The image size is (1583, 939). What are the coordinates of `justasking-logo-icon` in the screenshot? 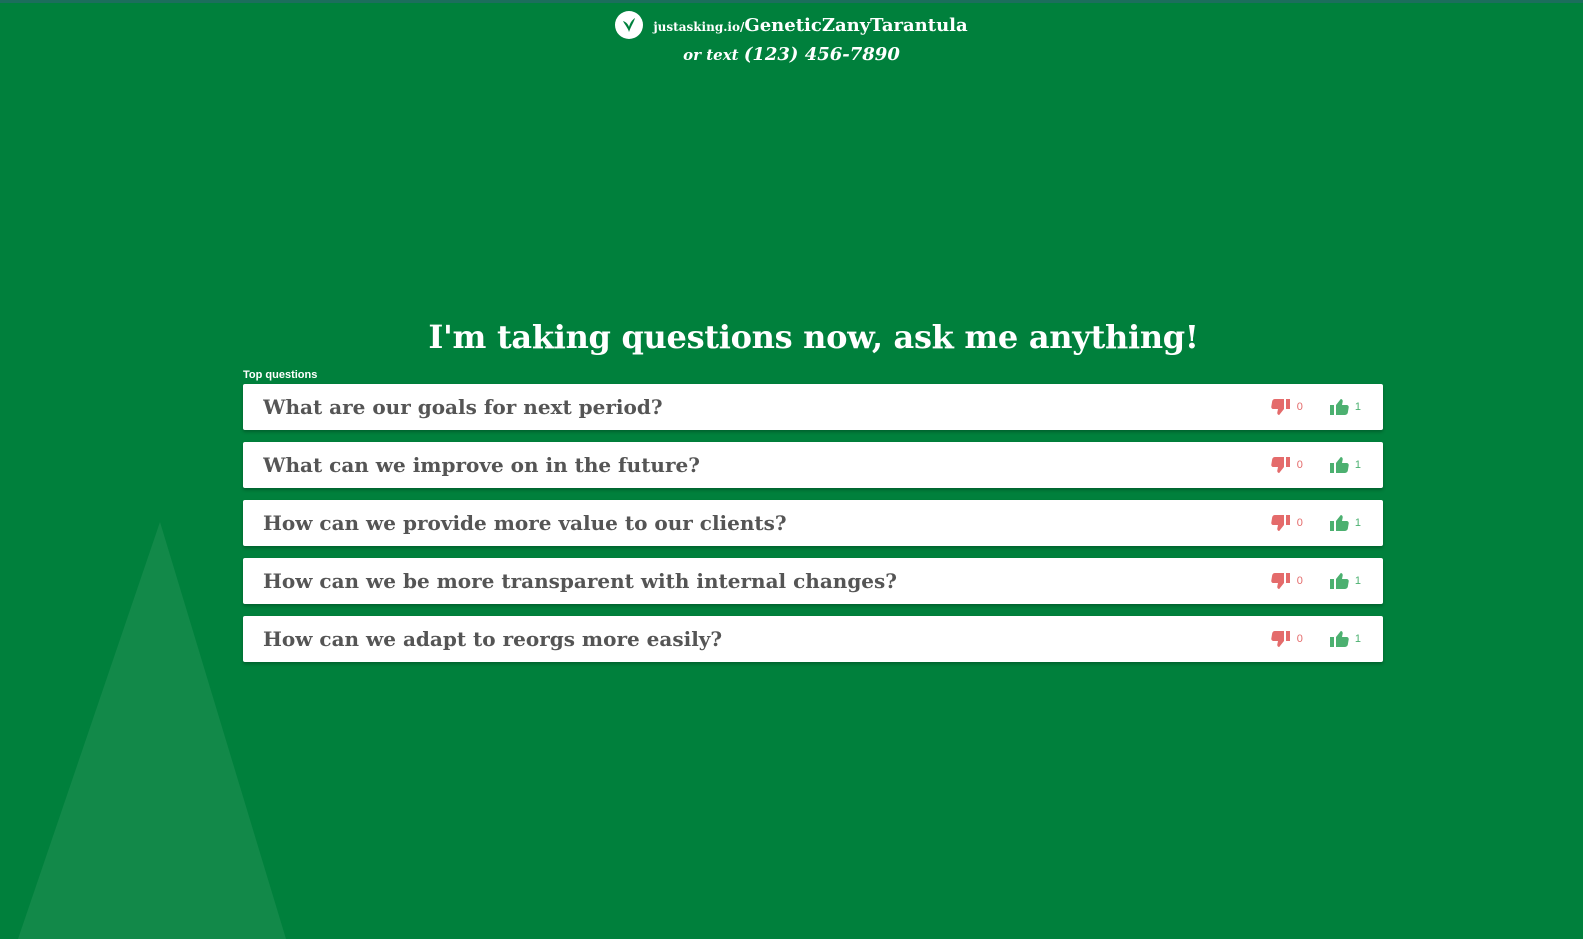 It's located at (629, 25).